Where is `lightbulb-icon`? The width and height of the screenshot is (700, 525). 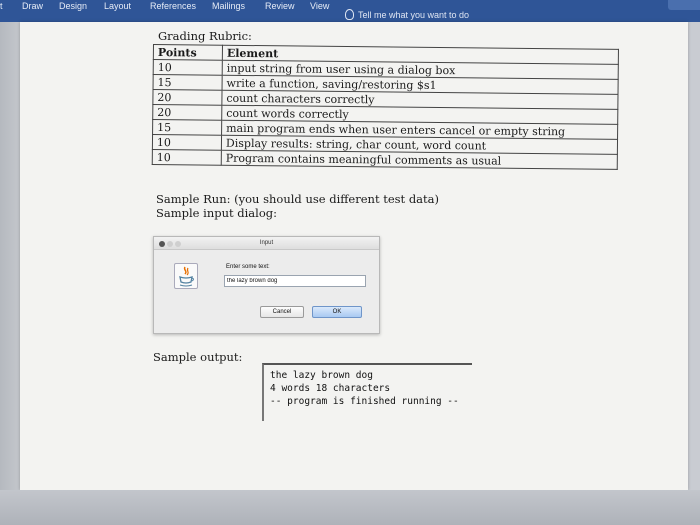
lightbulb-icon is located at coordinates (349, 14).